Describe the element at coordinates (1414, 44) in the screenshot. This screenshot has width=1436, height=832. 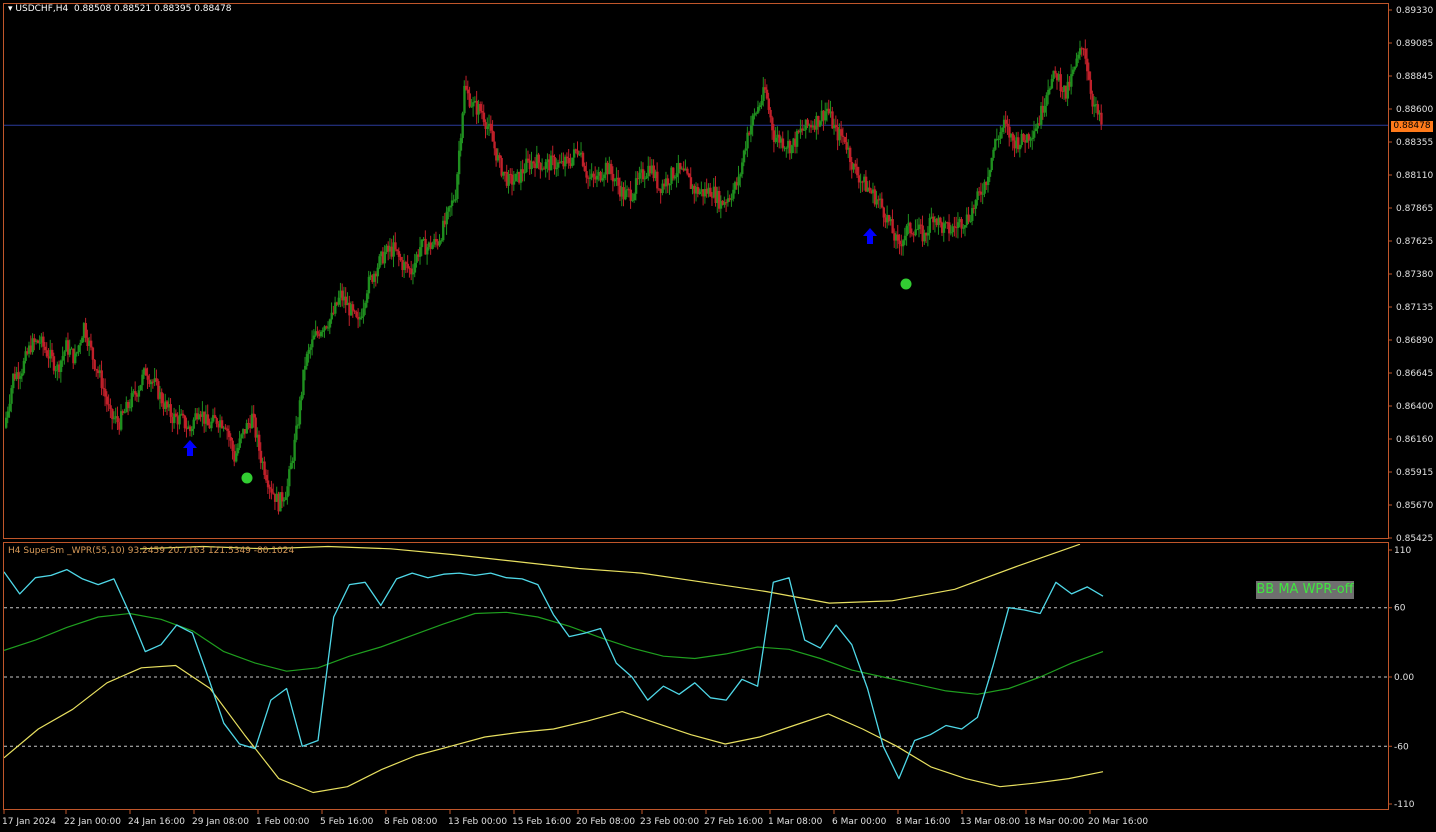
I see `price-tick-label: 0.89085` at that location.